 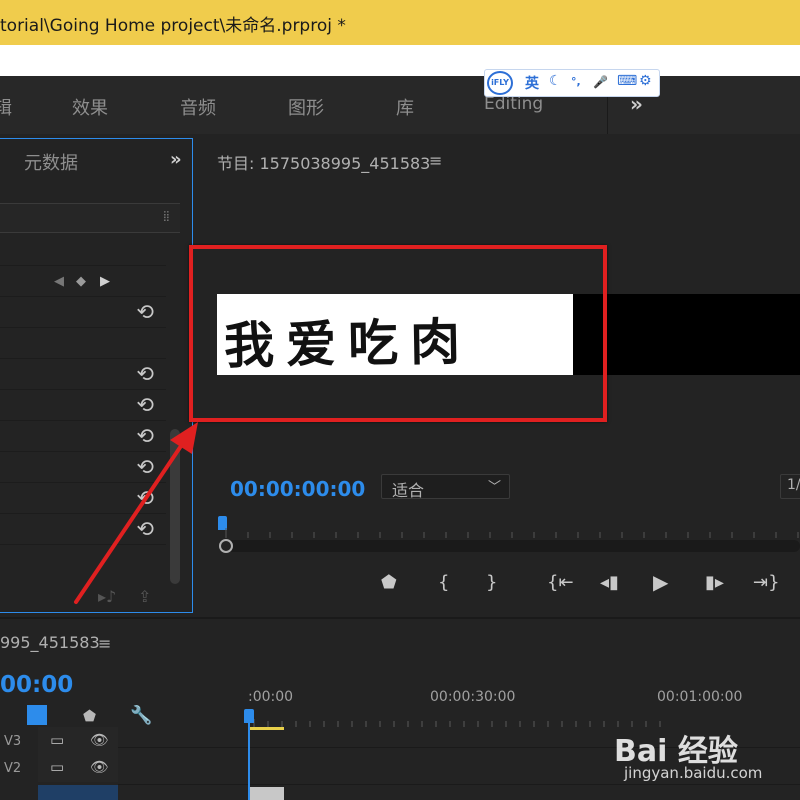 What do you see at coordinates (495, 487) in the screenshot?
I see `chevron-down-icon: ﹀` at bounding box center [495, 487].